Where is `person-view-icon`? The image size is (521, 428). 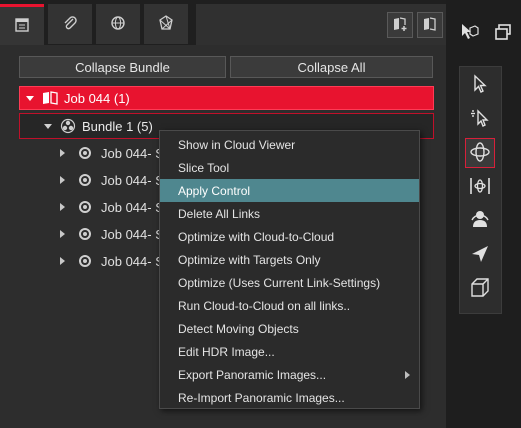 person-view-icon is located at coordinates (480, 220).